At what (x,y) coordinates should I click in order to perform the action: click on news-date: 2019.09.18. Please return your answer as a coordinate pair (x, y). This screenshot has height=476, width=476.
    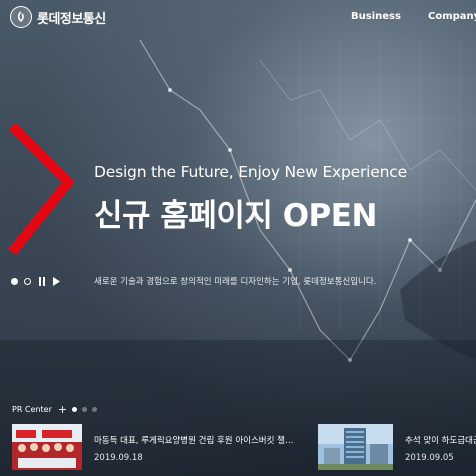
    Looking at the image, I should click on (118, 458).